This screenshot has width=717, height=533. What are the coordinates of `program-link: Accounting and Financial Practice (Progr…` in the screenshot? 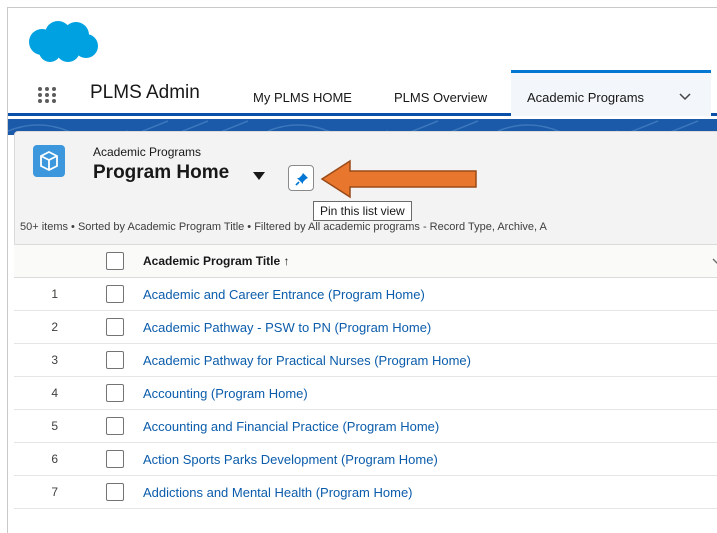 It's located at (291, 426).